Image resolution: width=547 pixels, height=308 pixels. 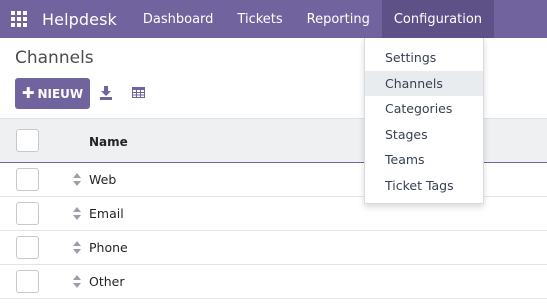 What do you see at coordinates (273, 248) in the screenshot?
I see `table-row: Phone` at bounding box center [273, 248].